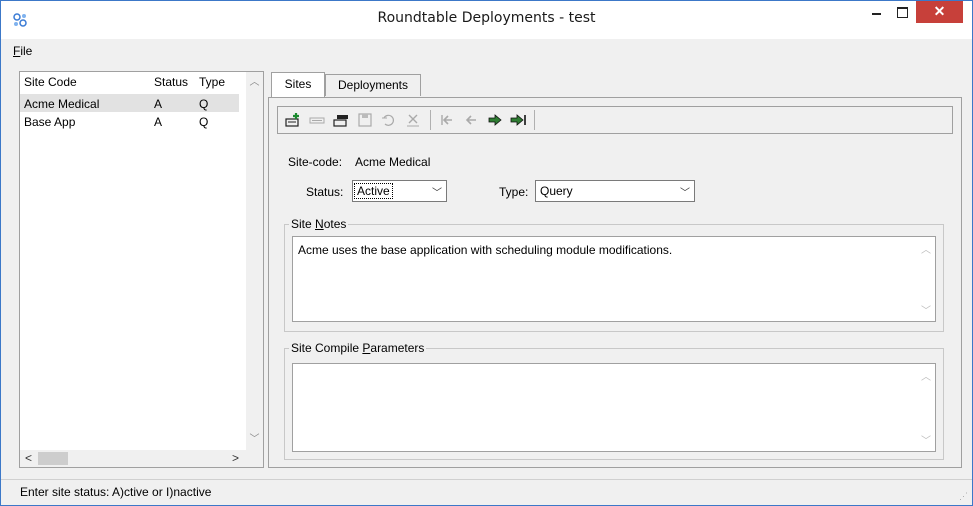  I want to click on list-row: Acme Medical A Q, so click(129, 103).